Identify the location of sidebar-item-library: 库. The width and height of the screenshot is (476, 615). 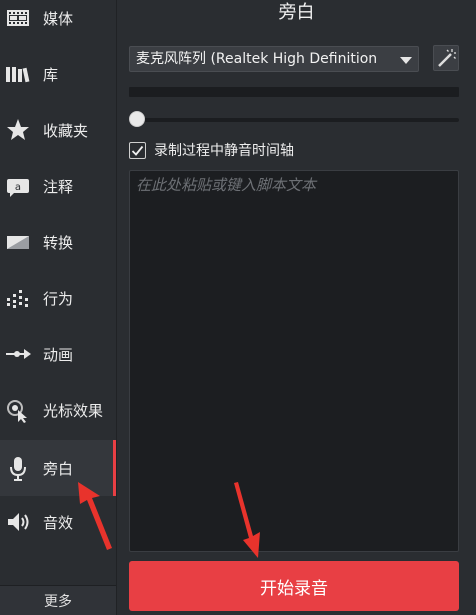
(58, 74).